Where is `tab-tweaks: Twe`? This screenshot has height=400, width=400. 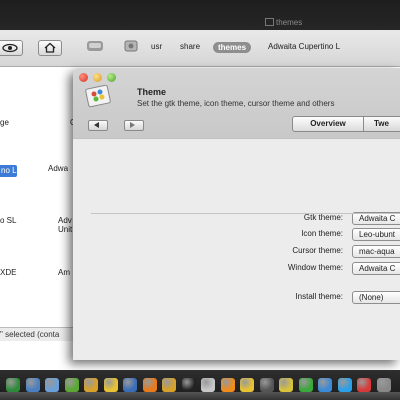
tab-tweaks: Twe is located at coordinates (381, 124).